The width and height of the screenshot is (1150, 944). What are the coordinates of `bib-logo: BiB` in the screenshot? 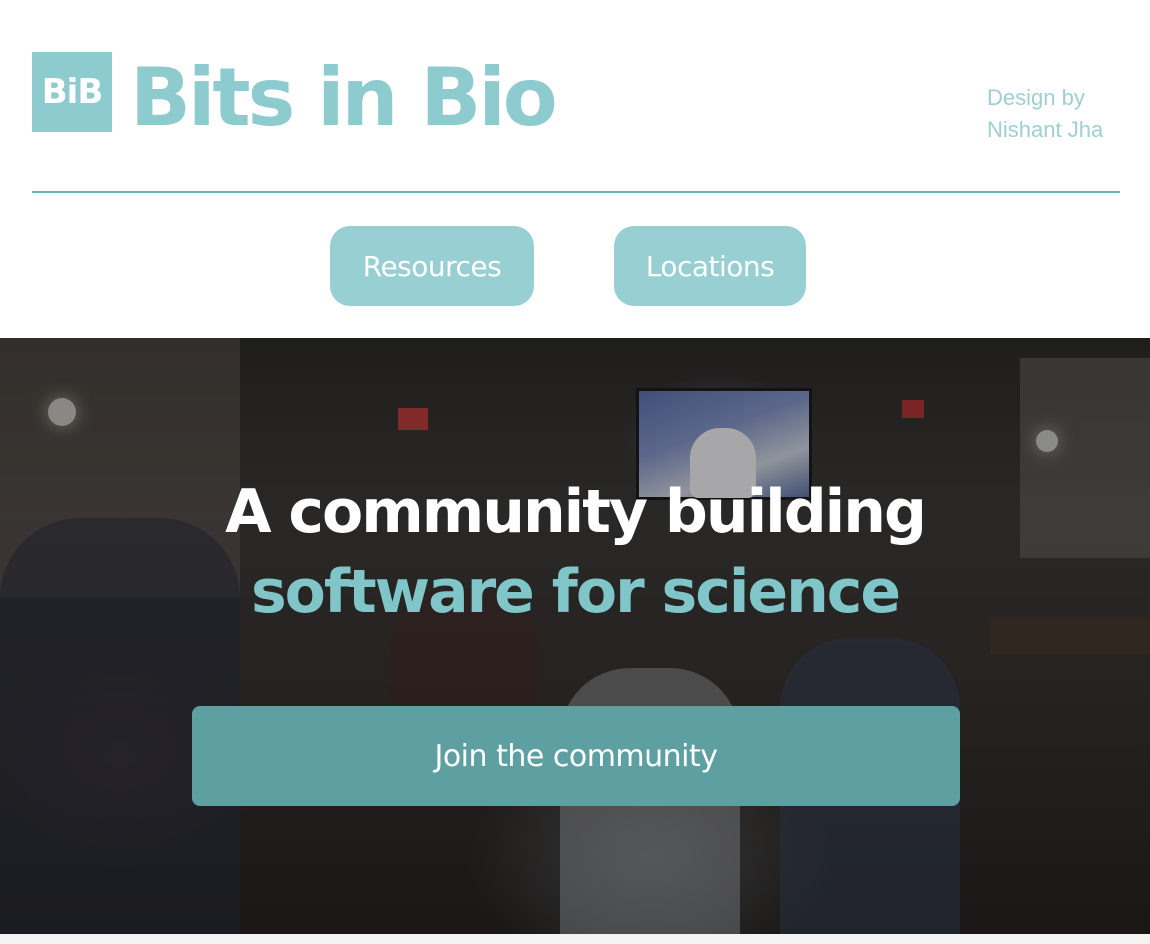 It's located at (72, 92).